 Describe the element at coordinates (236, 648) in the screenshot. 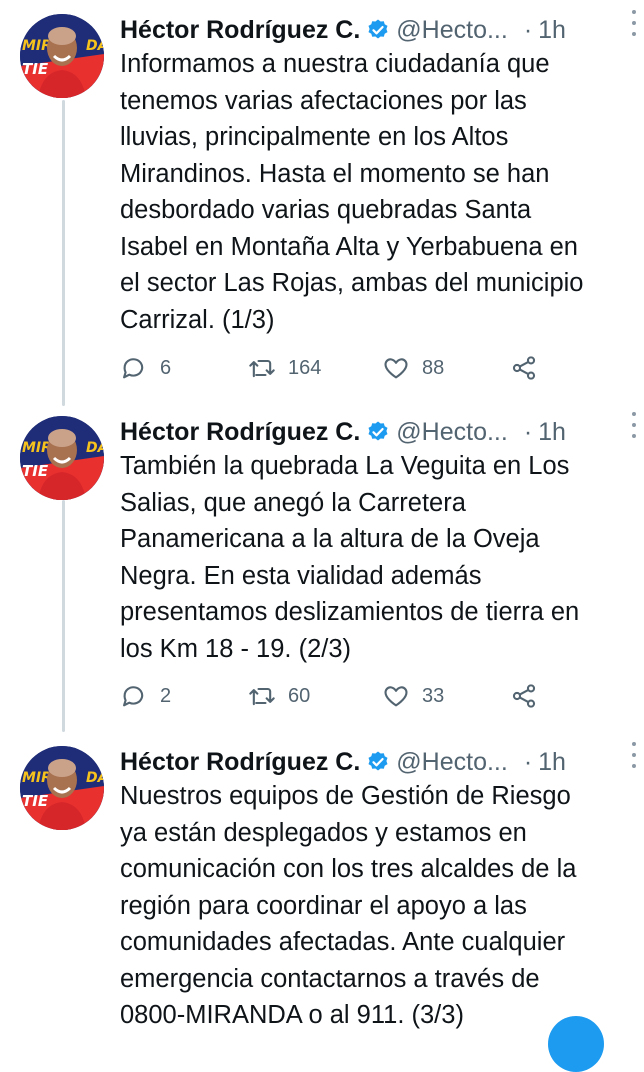

I see `tweet-text-line: los Km 18 - 19. (2/3)` at that location.